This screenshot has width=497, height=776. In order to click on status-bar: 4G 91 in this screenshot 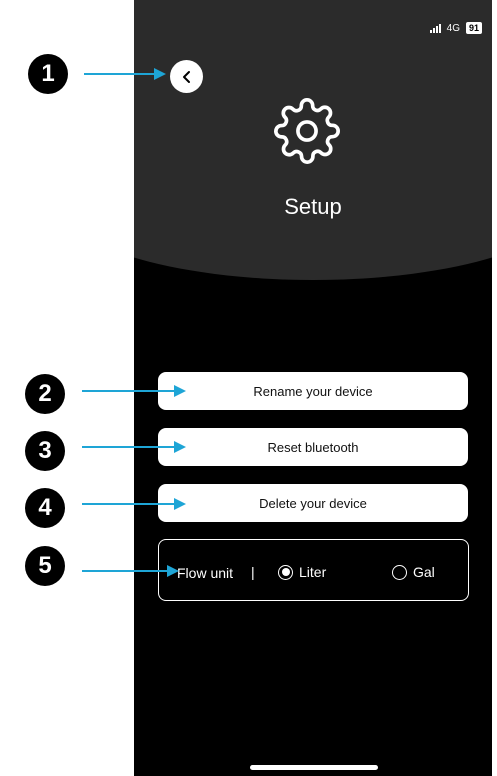, I will do `click(455, 28)`.